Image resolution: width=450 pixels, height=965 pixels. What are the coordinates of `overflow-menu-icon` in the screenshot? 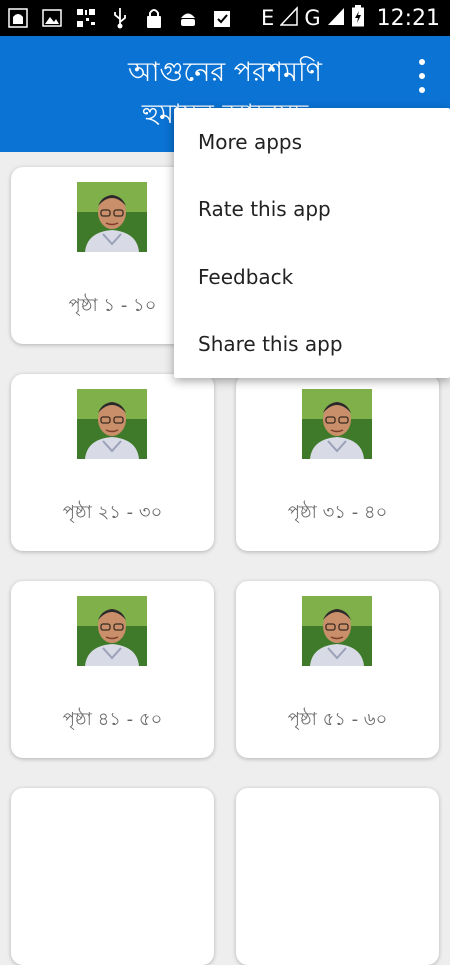 It's located at (422, 76).